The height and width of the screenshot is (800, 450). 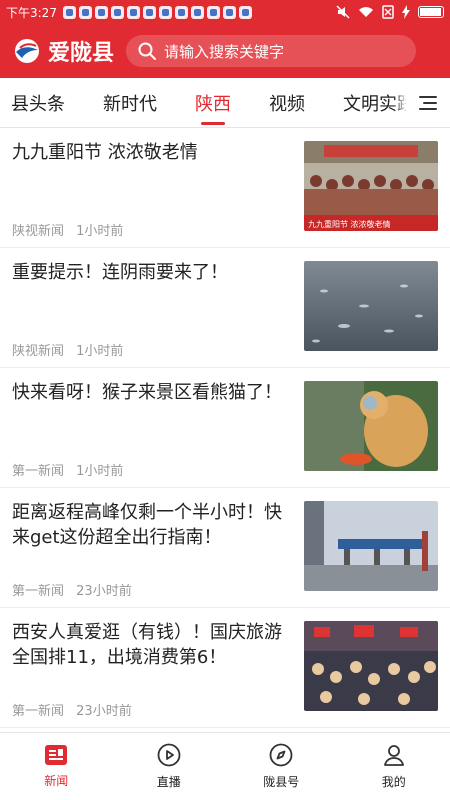 I want to click on compass-icon, so click(x=281, y=755).